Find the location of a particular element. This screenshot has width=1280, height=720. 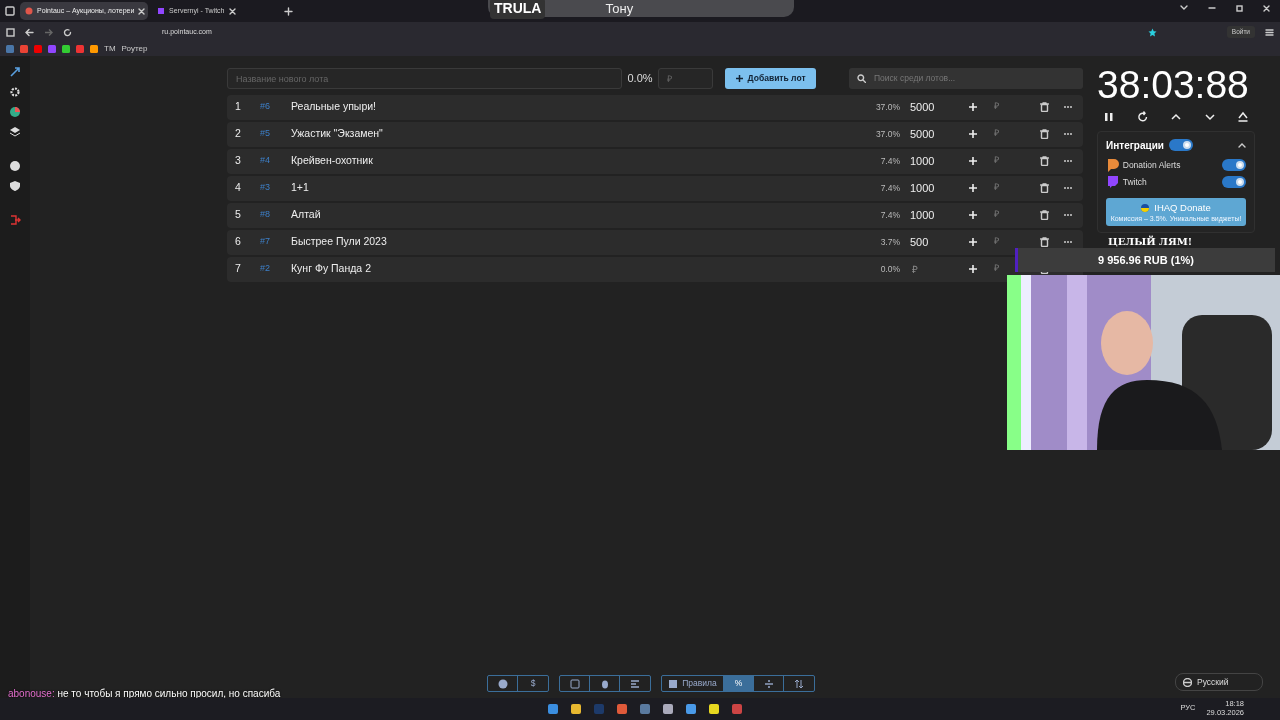

lot-id: #6 is located at coordinates (265, 107).